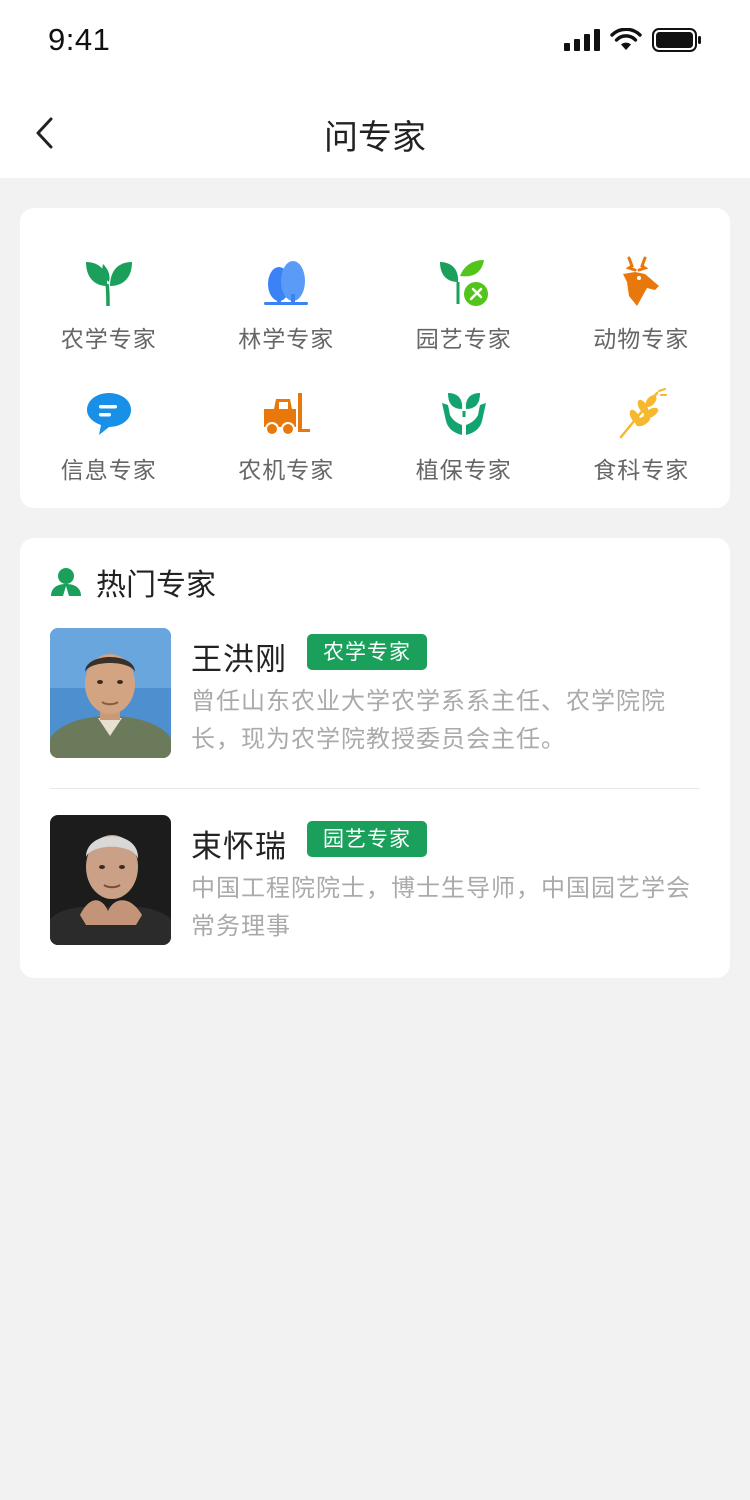 This screenshot has height=1500, width=750. What do you see at coordinates (463, 471) in the screenshot?
I see `category-label: 植保专家` at bounding box center [463, 471].